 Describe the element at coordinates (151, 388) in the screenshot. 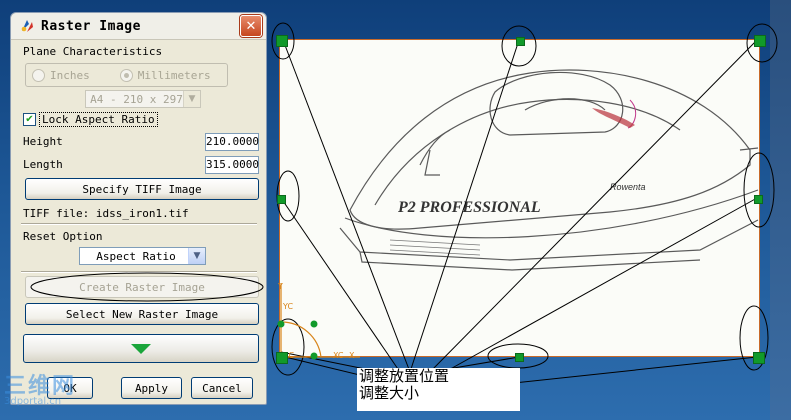

I see `apply-button: Apply` at that location.